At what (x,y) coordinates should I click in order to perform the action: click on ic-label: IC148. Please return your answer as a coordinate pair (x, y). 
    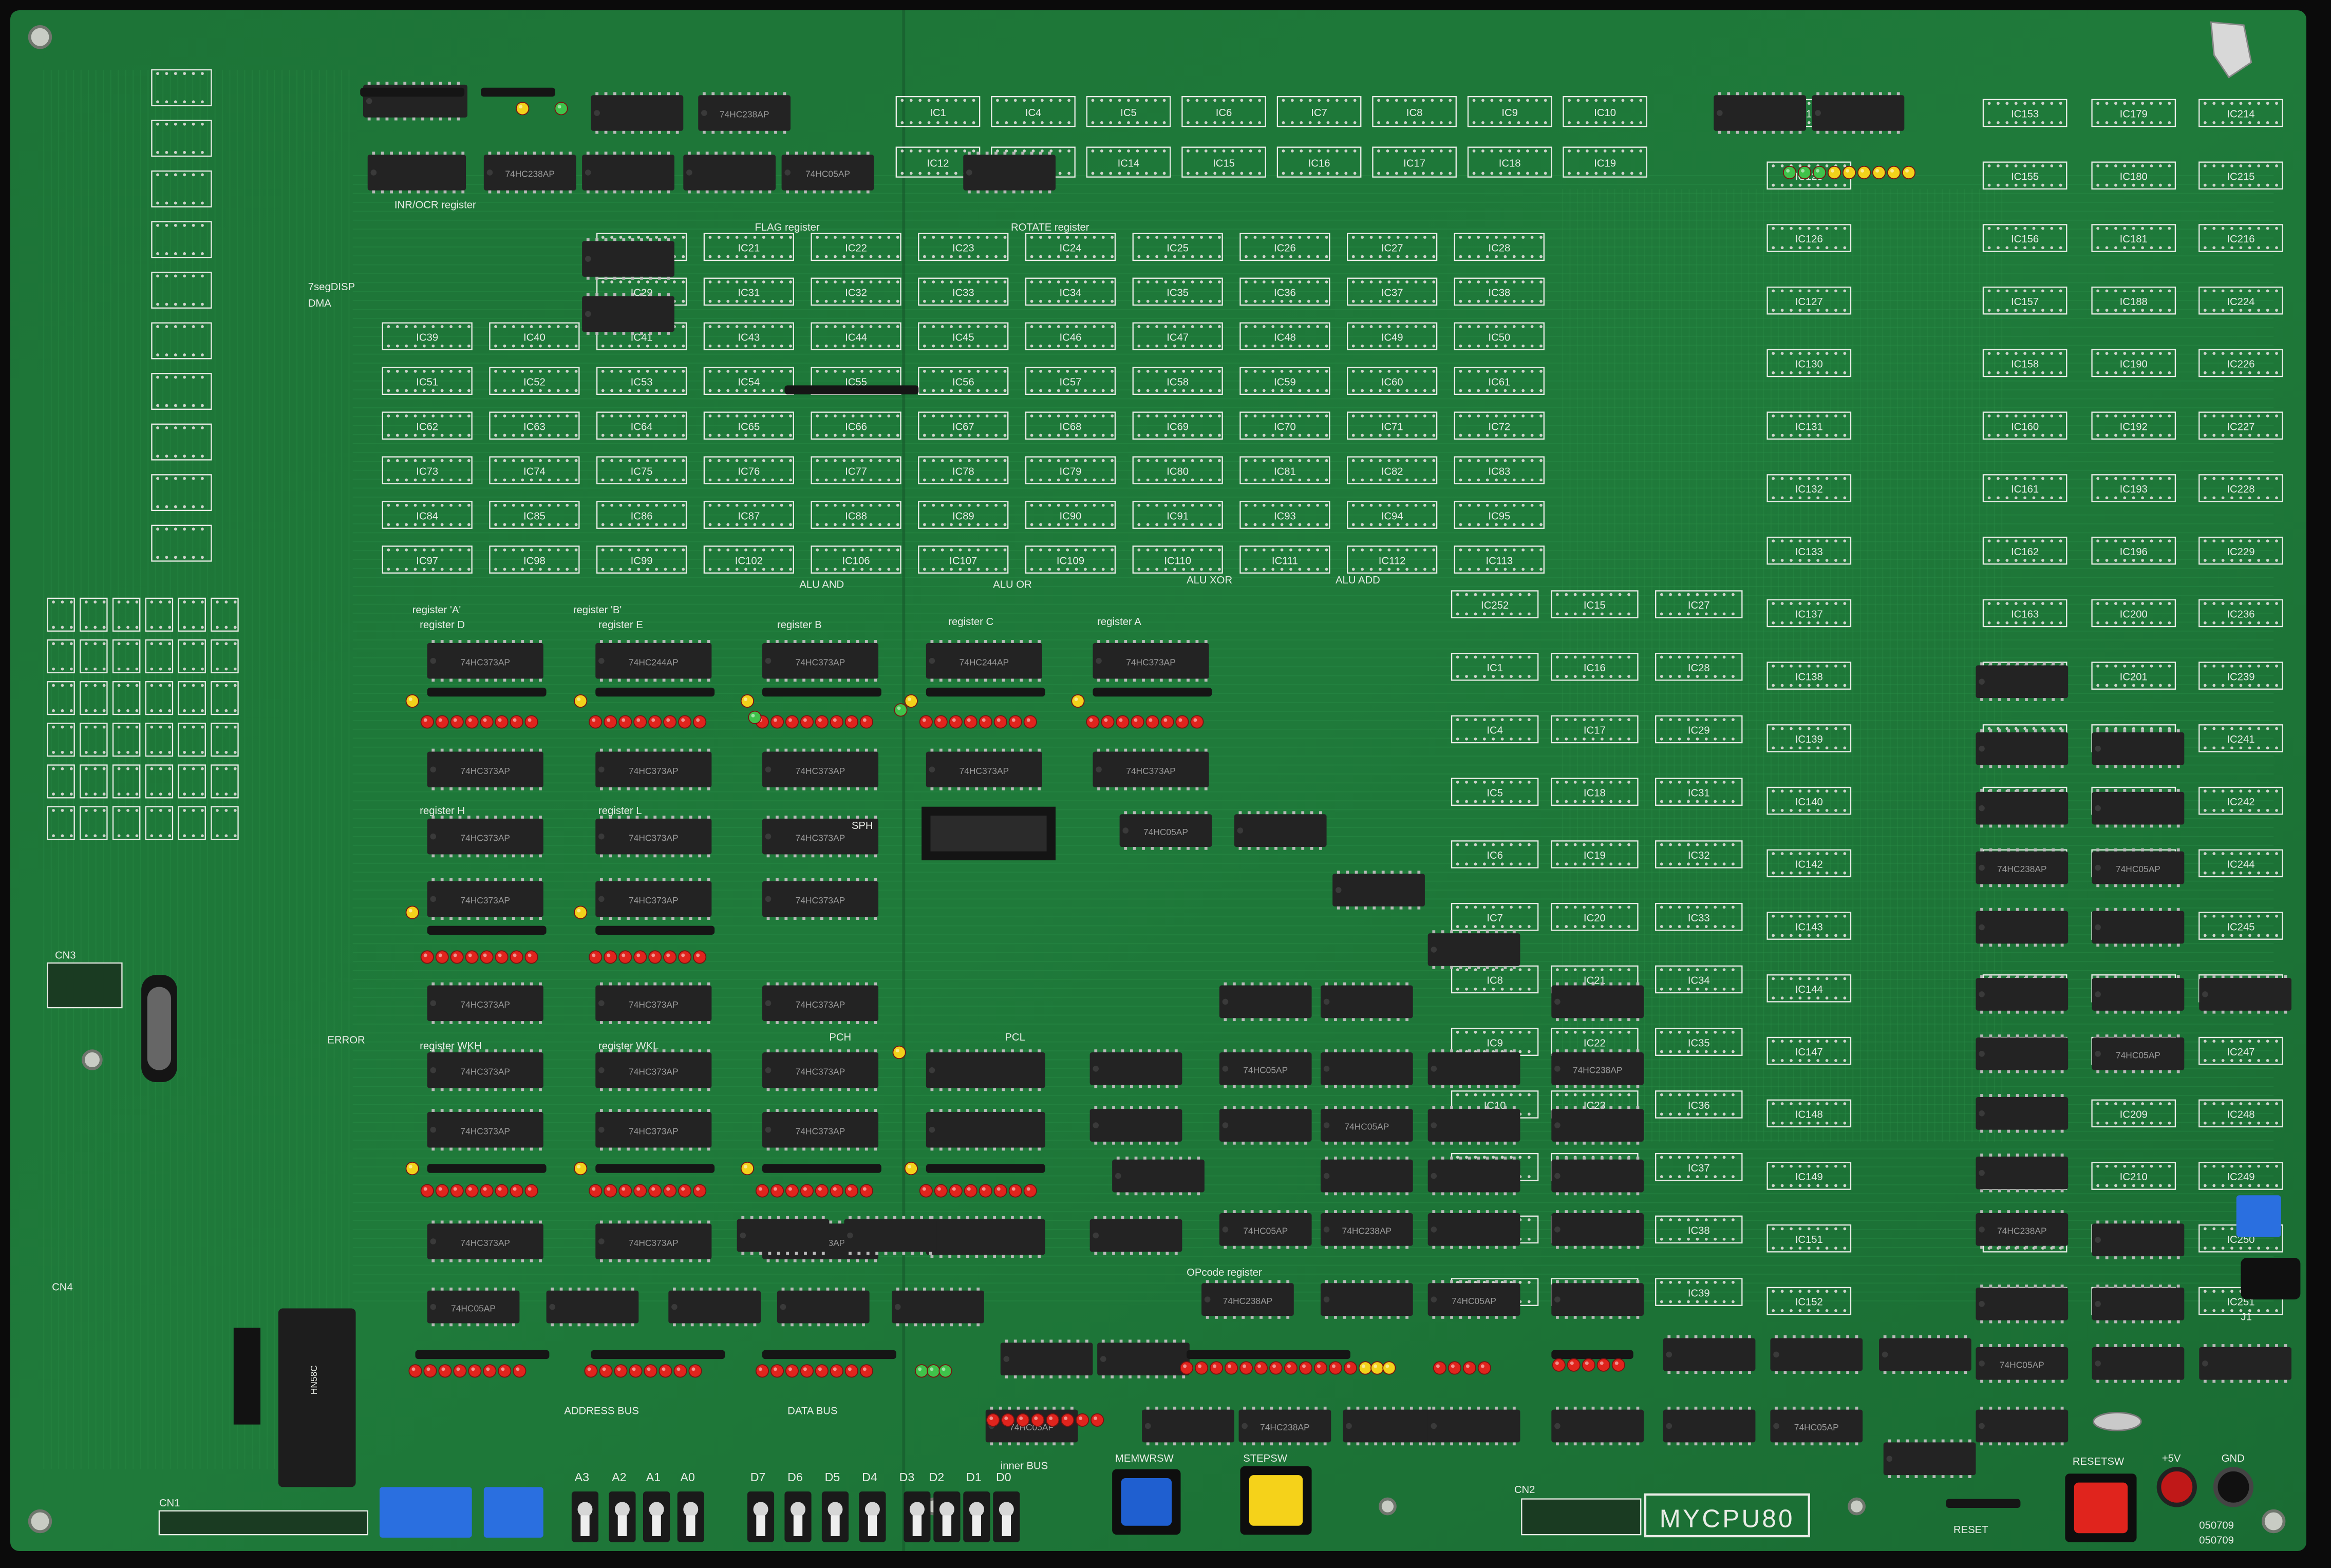
    Looking at the image, I should click on (1809, 1115).